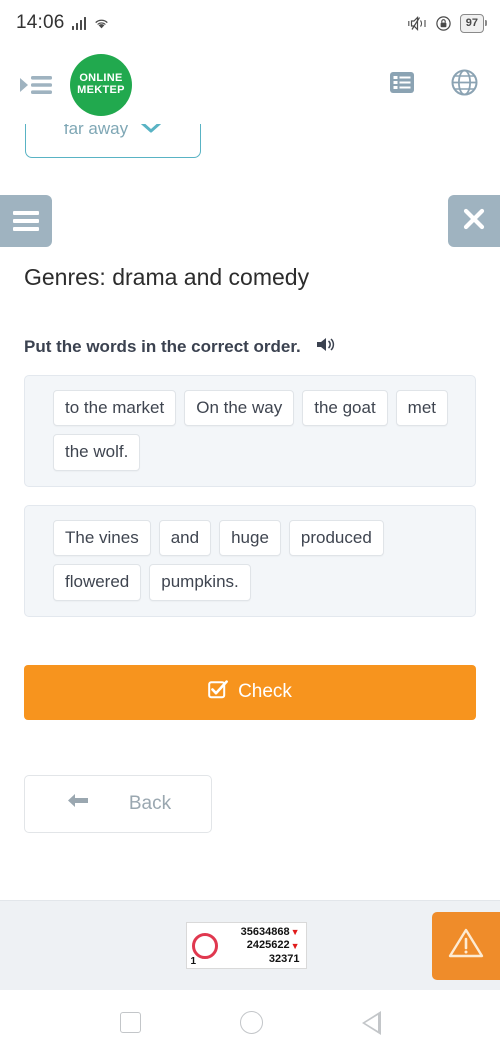 Image resolution: width=500 pixels, height=1055 pixels. I want to click on sidebar-toggle-button, so click(26, 221).